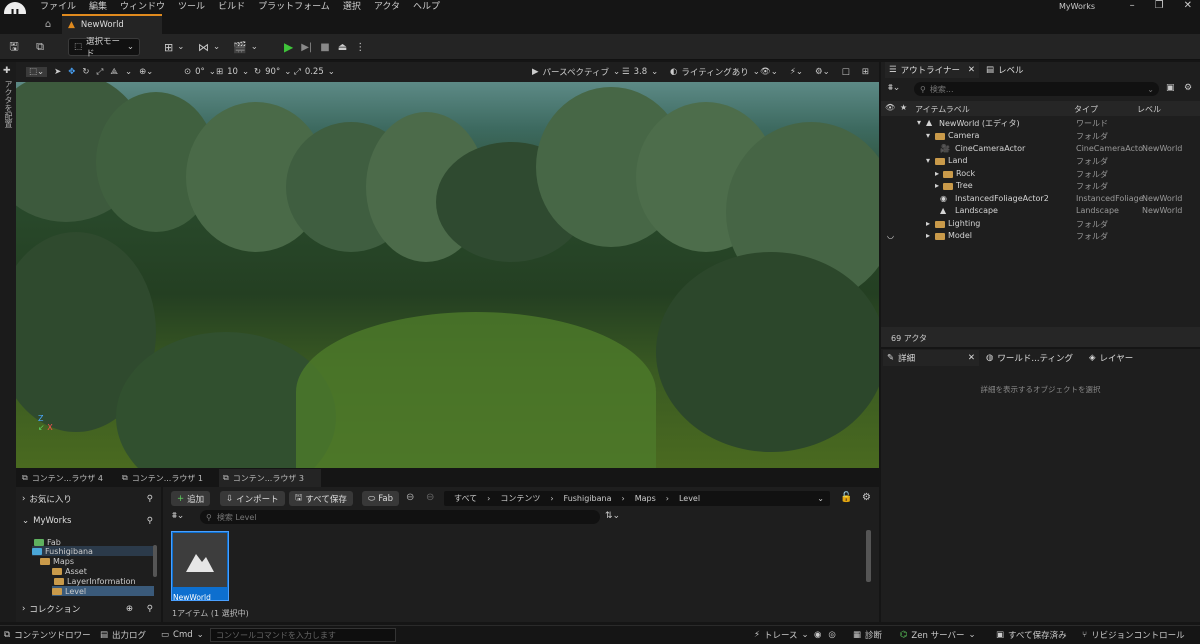 This screenshot has height=644, width=1200. What do you see at coordinates (98, 7) in the screenshot?
I see `menu-edit: 編集` at bounding box center [98, 7].